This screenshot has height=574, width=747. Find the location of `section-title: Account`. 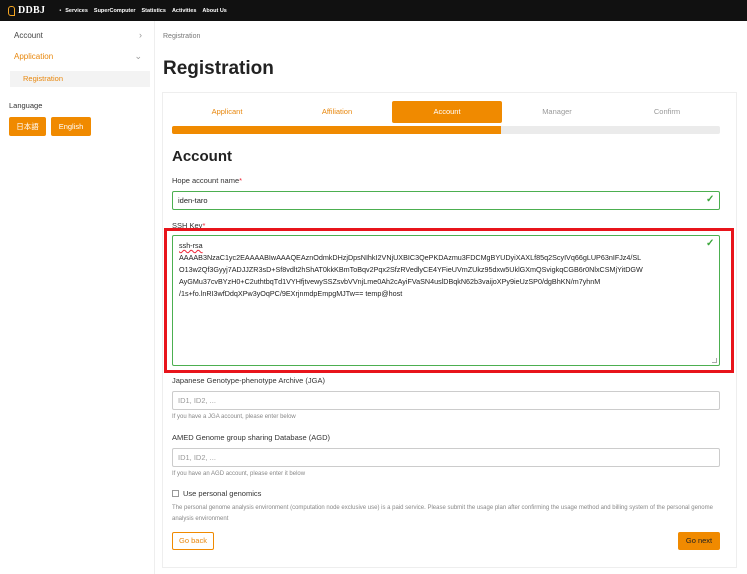

section-title: Account is located at coordinates (202, 156).